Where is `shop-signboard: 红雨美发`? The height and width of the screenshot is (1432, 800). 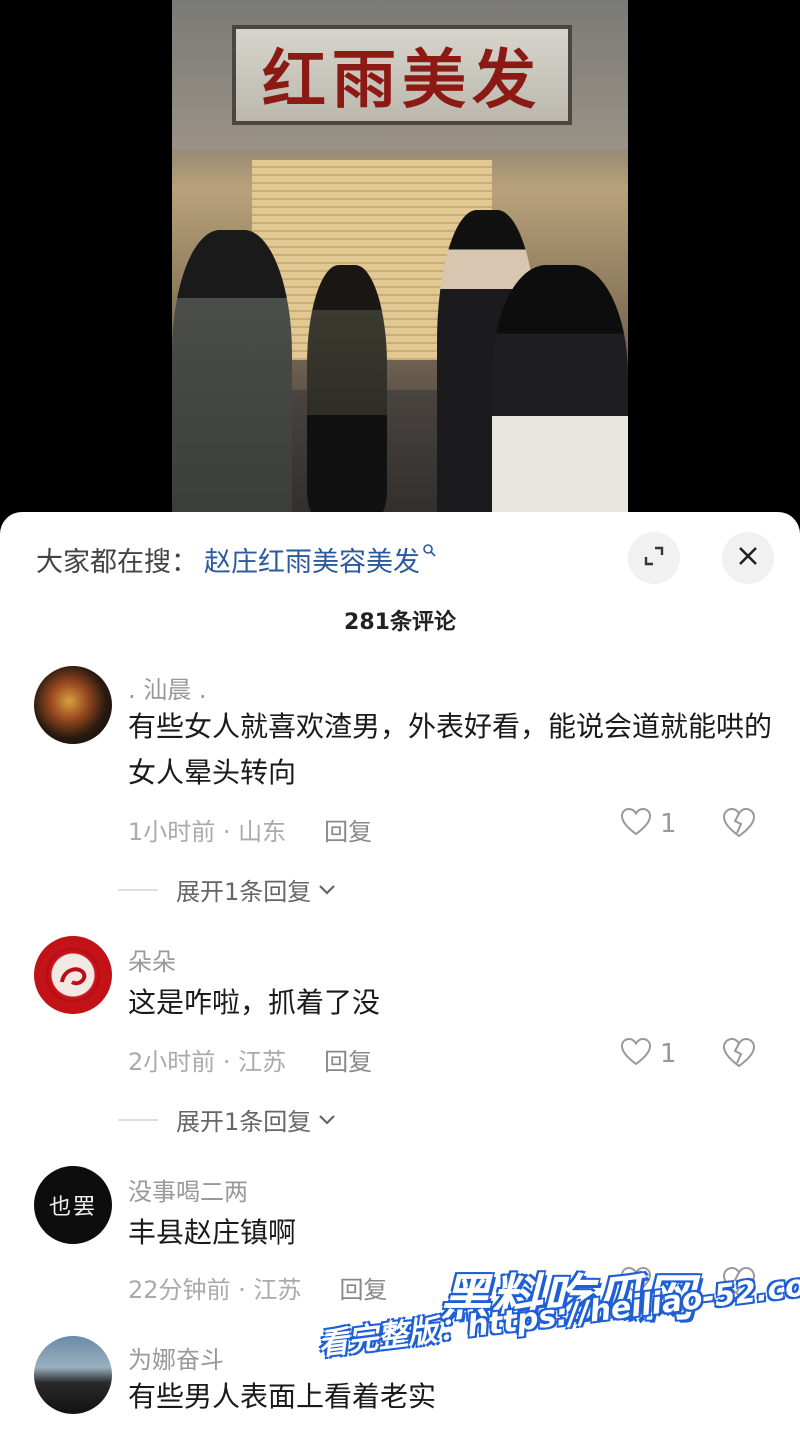
shop-signboard: 红雨美发 is located at coordinates (402, 75).